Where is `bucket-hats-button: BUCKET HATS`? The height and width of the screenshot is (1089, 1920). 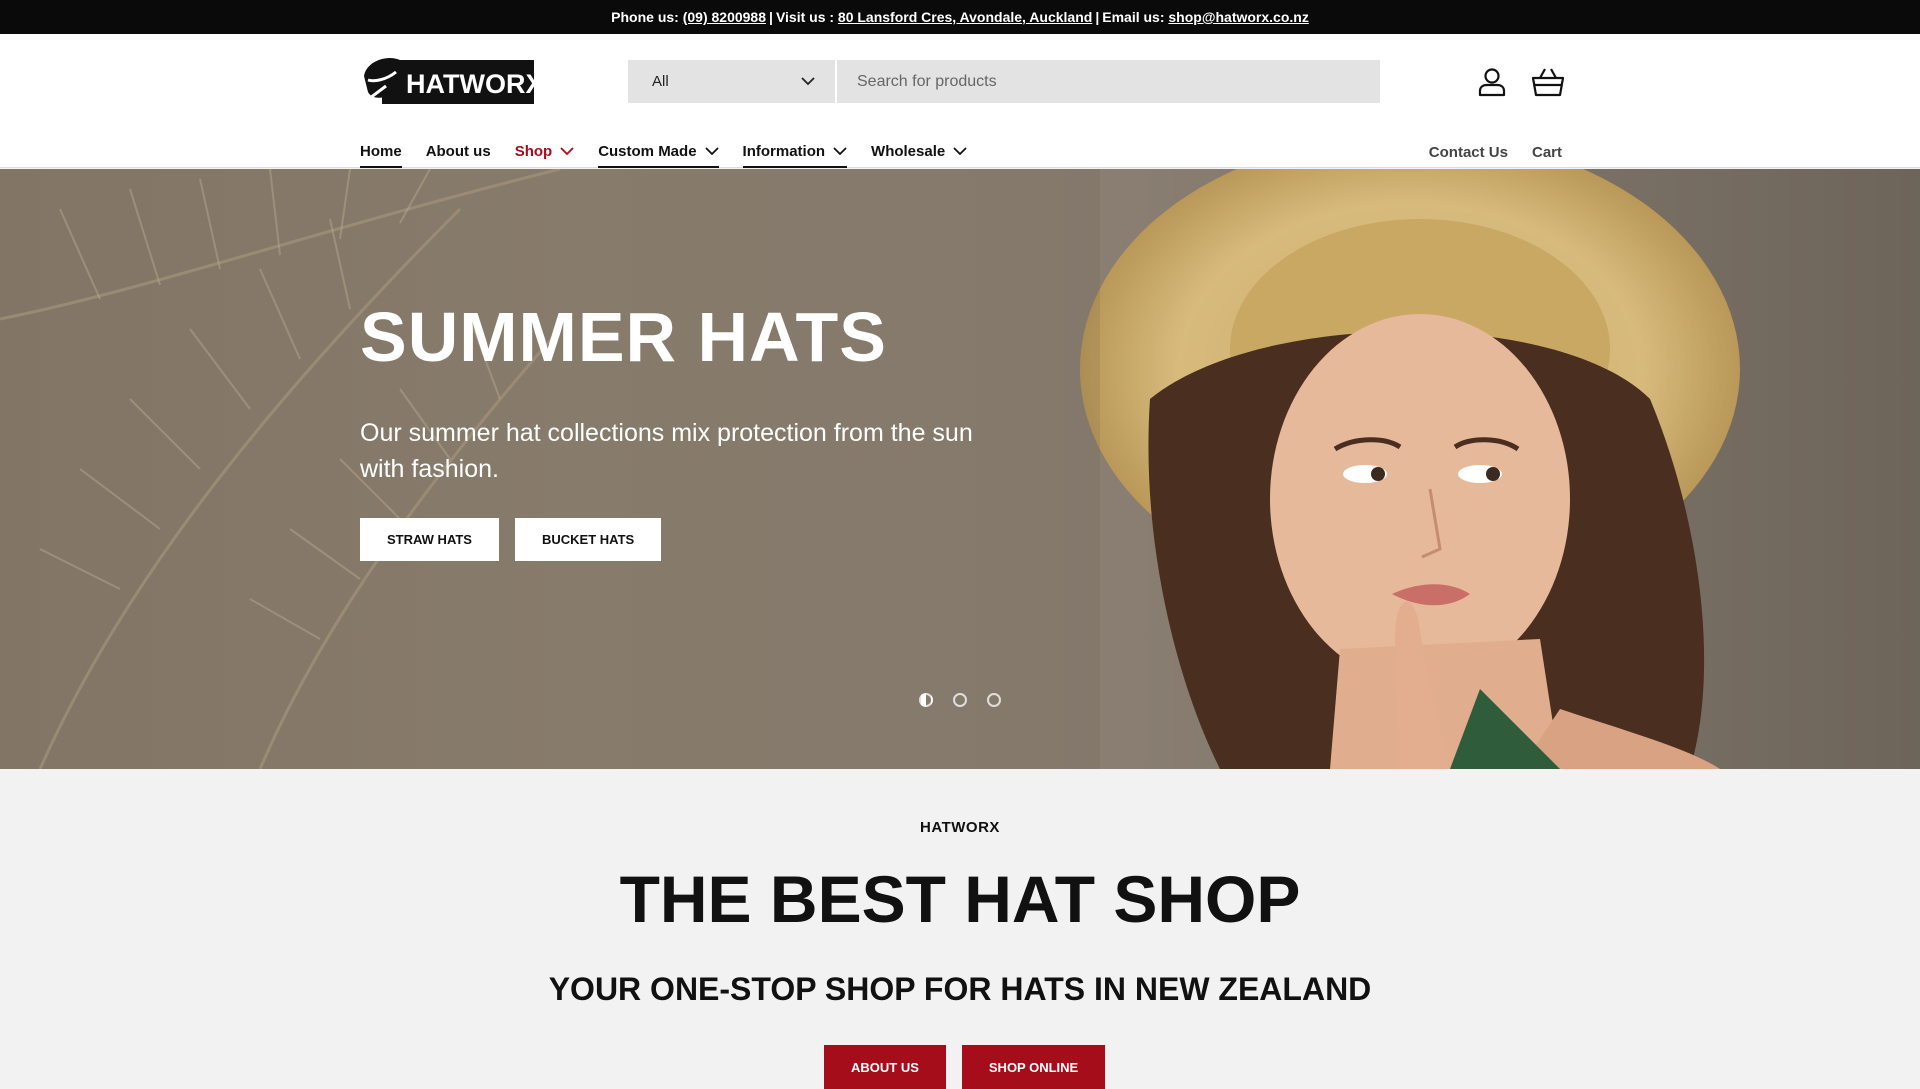 bucket-hats-button: BUCKET HATS is located at coordinates (588, 539).